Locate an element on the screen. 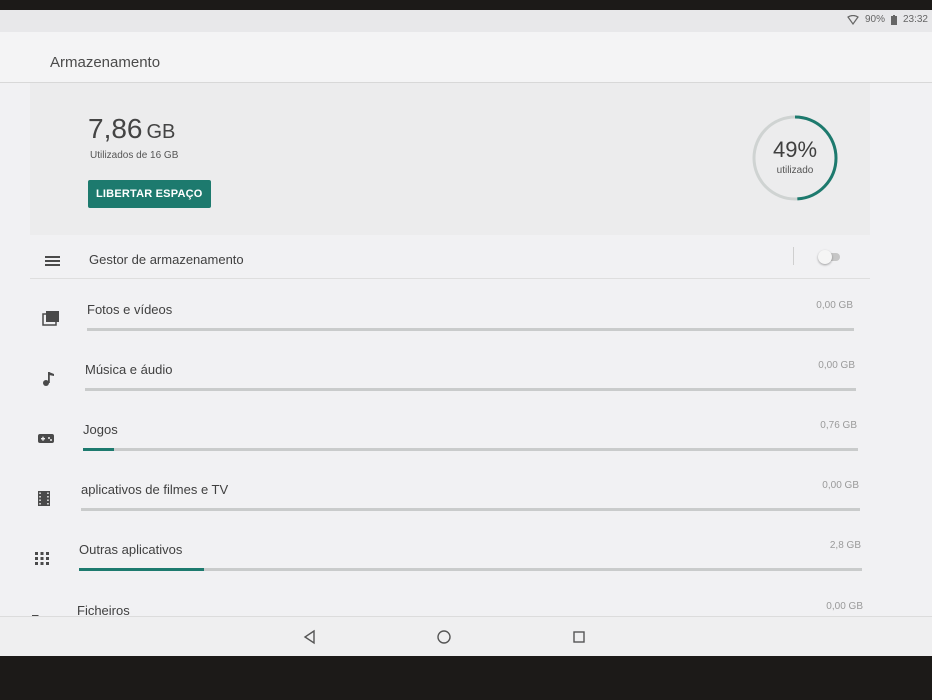 The image size is (932, 700). page-title: Armazenamento is located at coordinates (105, 62).